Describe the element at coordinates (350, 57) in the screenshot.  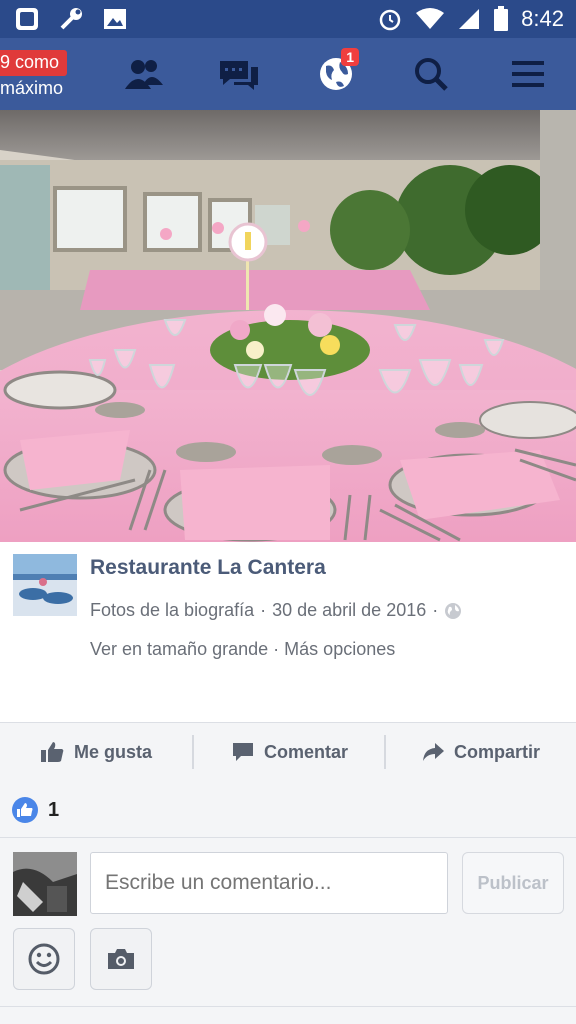
I see `notification-badge: 1` at that location.